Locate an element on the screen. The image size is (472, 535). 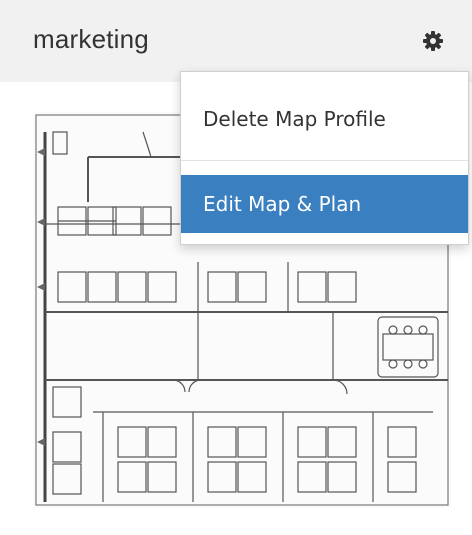
map-profile-title: marketing is located at coordinates (91, 39).